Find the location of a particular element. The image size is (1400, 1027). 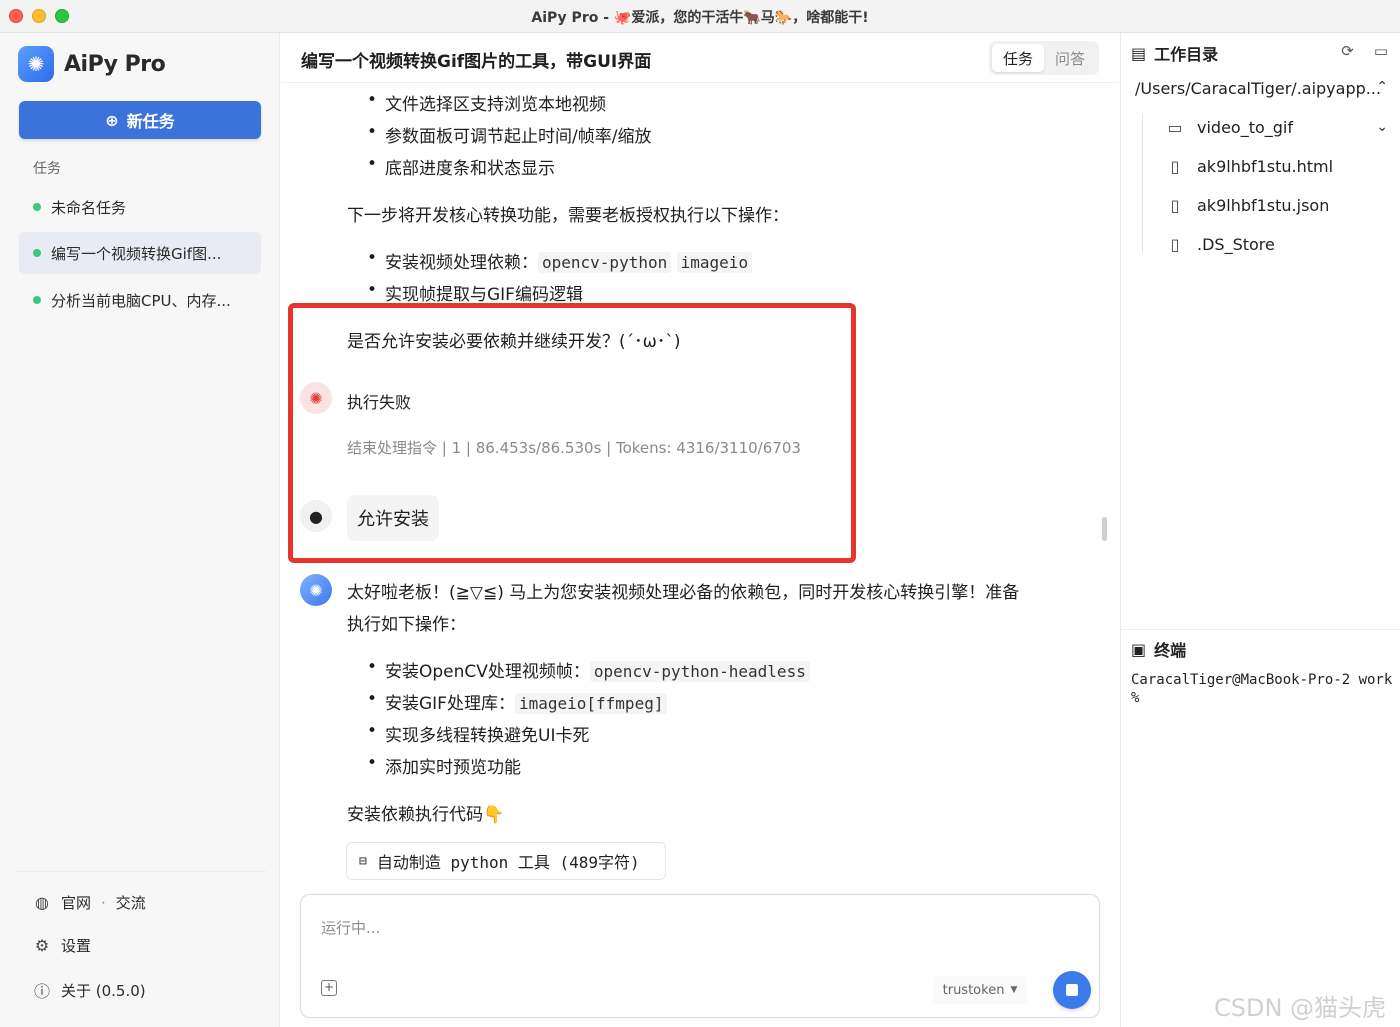

tree-item-file: ▯ .DS_Store is located at coordinates (1220, 244).